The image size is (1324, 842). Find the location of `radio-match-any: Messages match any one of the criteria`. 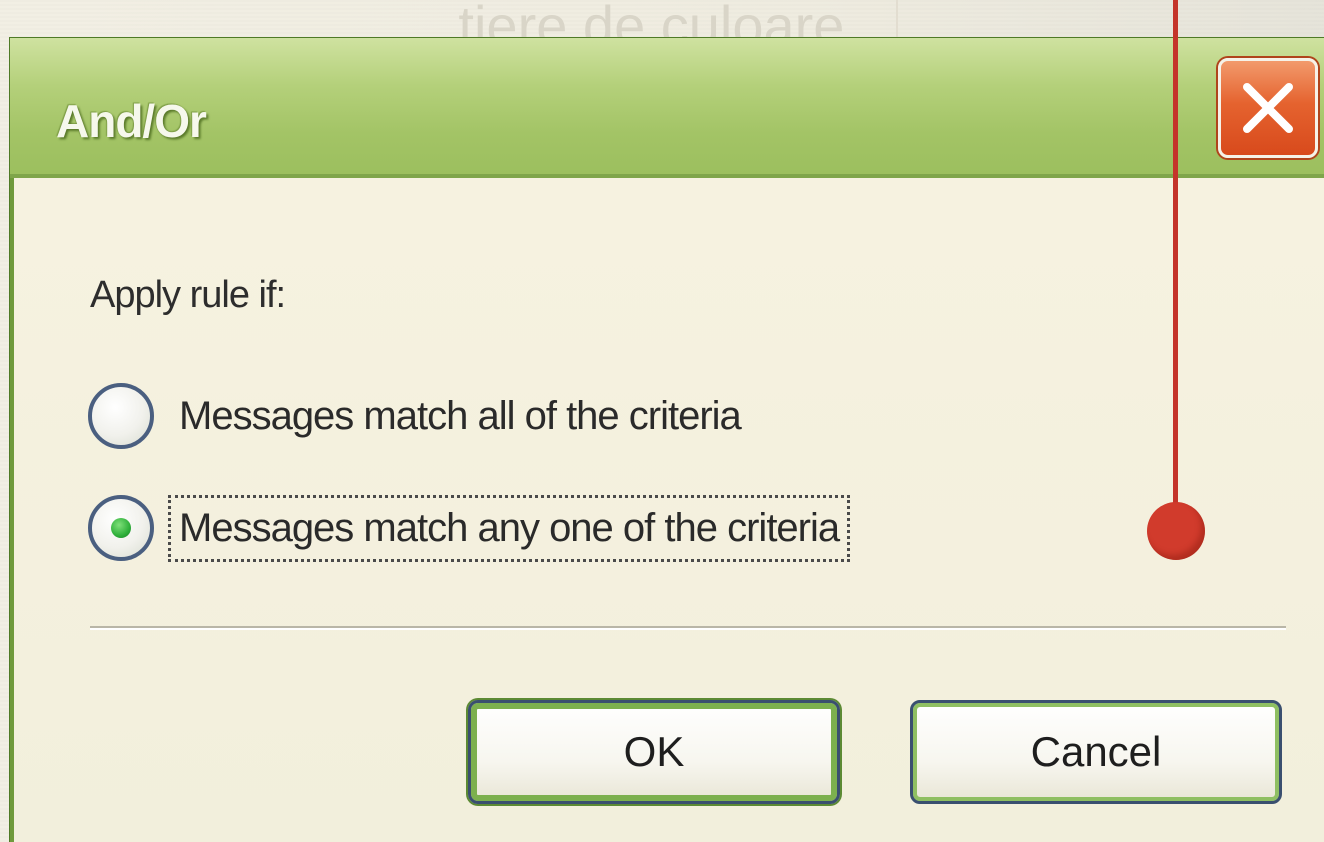

radio-match-any: Messages match any one of the criteria is located at coordinates (469, 528).